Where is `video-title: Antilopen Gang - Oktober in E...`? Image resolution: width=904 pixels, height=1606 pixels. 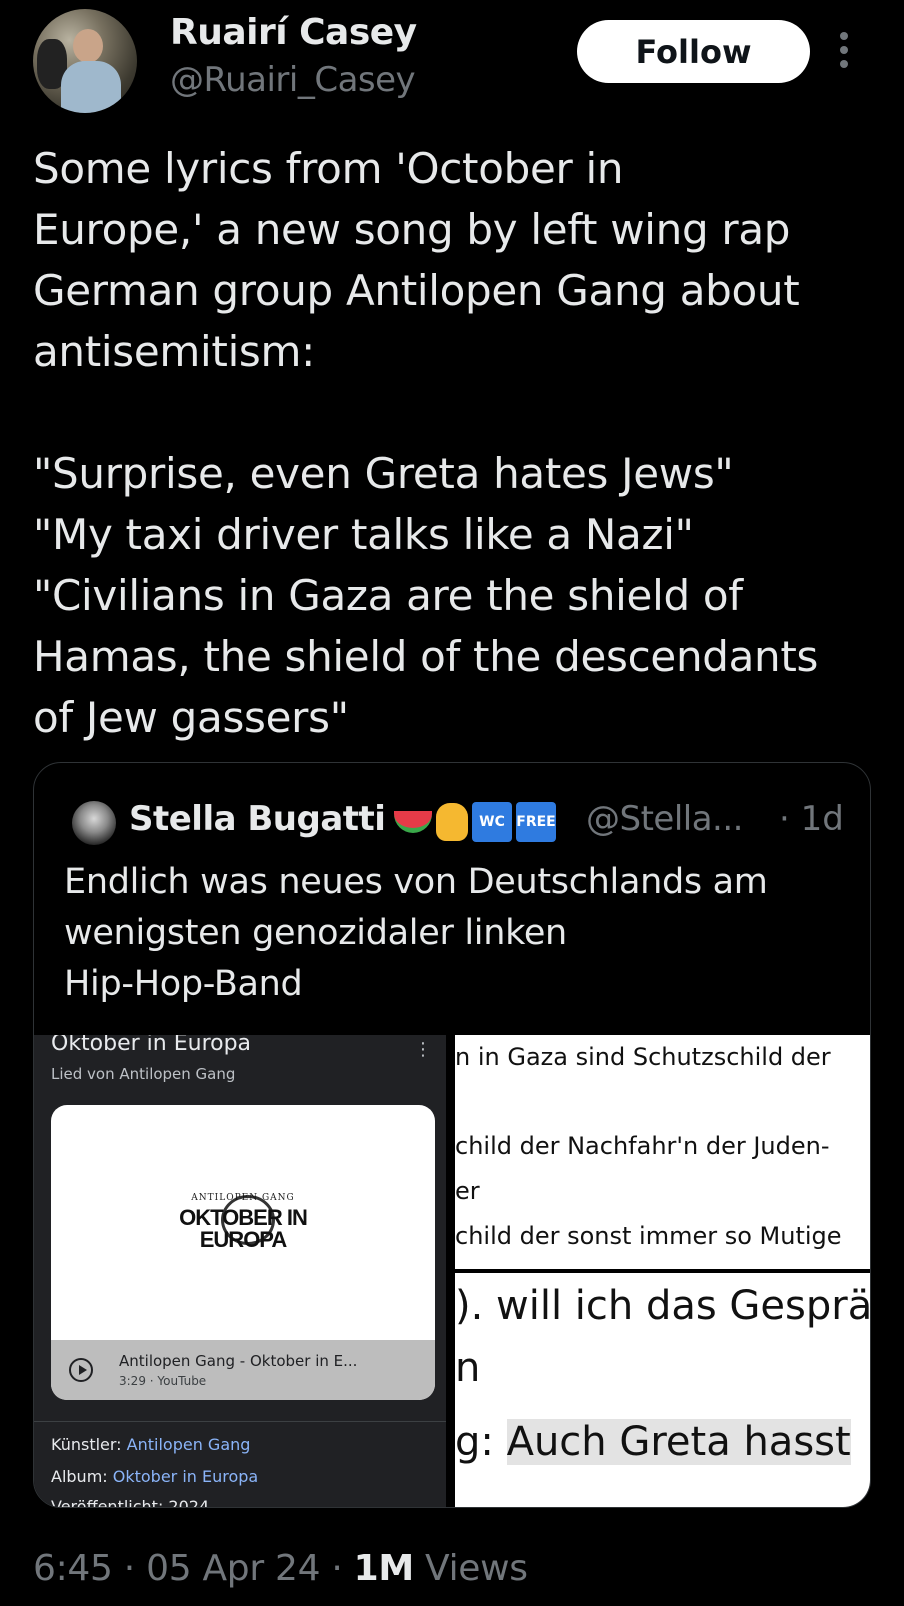 video-title: Antilopen Gang - Oktober in E... is located at coordinates (238, 1361).